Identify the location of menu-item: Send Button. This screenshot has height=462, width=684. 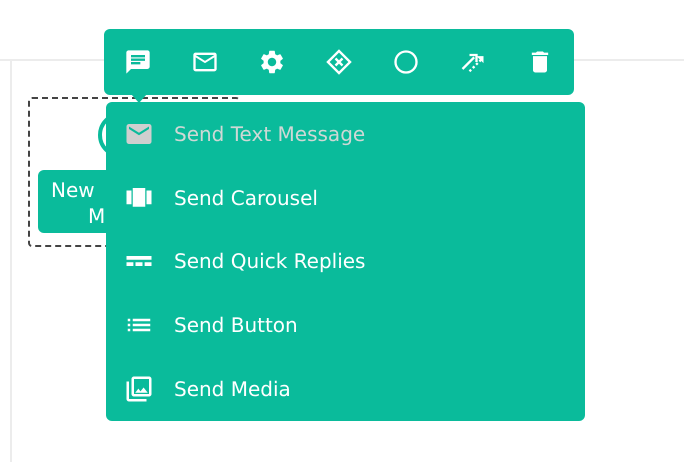
(345, 325).